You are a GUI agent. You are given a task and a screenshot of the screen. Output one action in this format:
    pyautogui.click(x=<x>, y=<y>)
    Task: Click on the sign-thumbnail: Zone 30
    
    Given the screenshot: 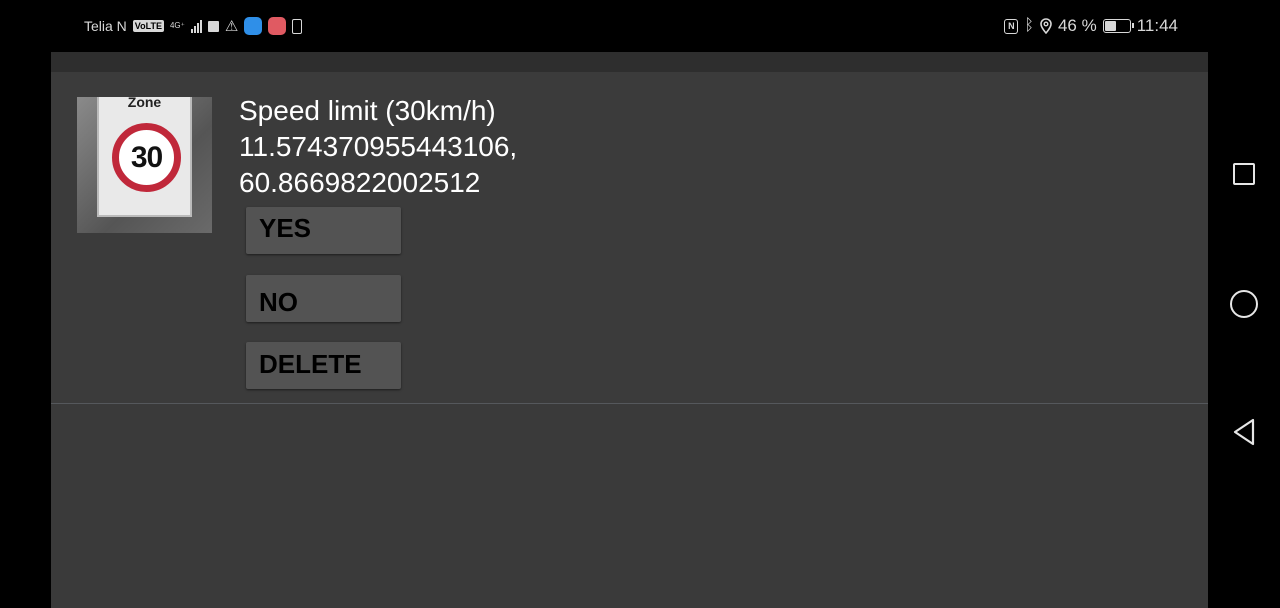 What is the action you would take?
    pyautogui.click(x=144, y=165)
    